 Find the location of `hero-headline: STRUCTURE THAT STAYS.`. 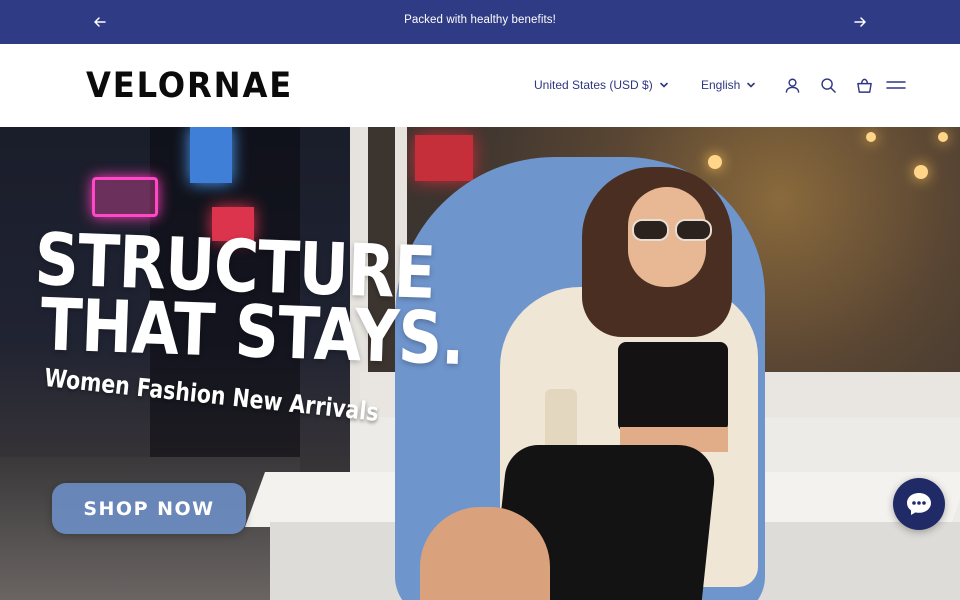

hero-headline: STRUCTURE THAT STAYS. is located at coordinates (286, 299).